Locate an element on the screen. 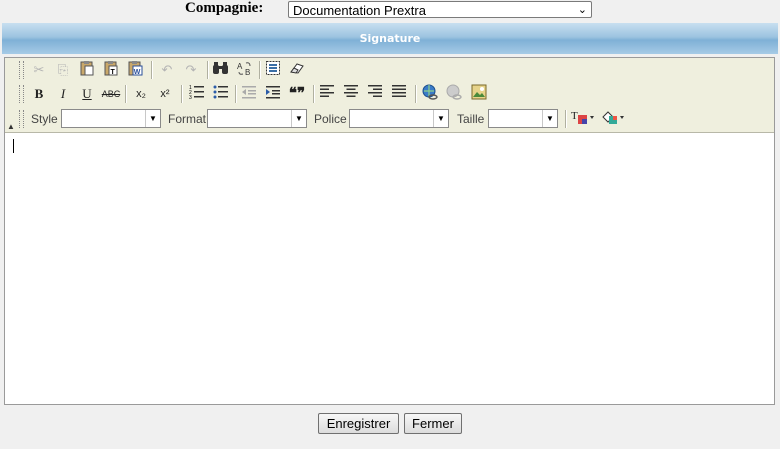 This screenshot has height=449, width=780. company-select: Documentation Prextra ⌄ is located at coordinates (440, 9).